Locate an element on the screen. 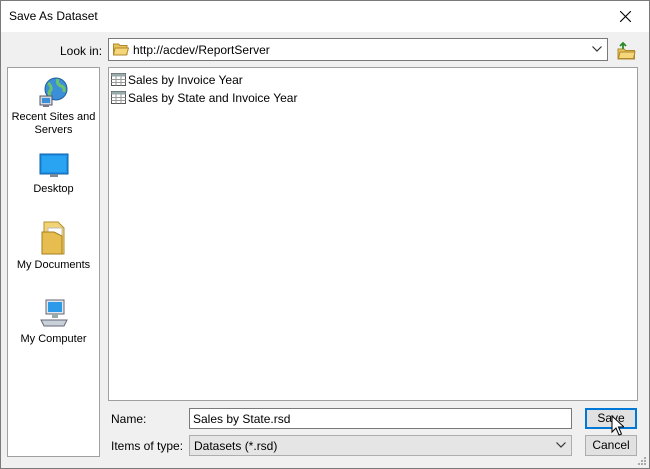 The width and height of the screenshot is (650, 469). place-recent-sites: Recent Sites and Servers is located at coordinates (53, 106).